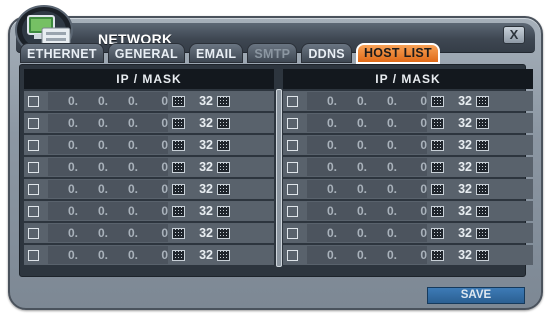  Describe the element at coordinates (146, 53) in the screenshot. I see `tab-general: GENERAL` at that location.